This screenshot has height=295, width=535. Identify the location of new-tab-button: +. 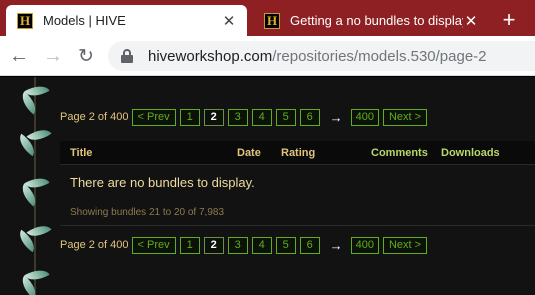
(509, 21).